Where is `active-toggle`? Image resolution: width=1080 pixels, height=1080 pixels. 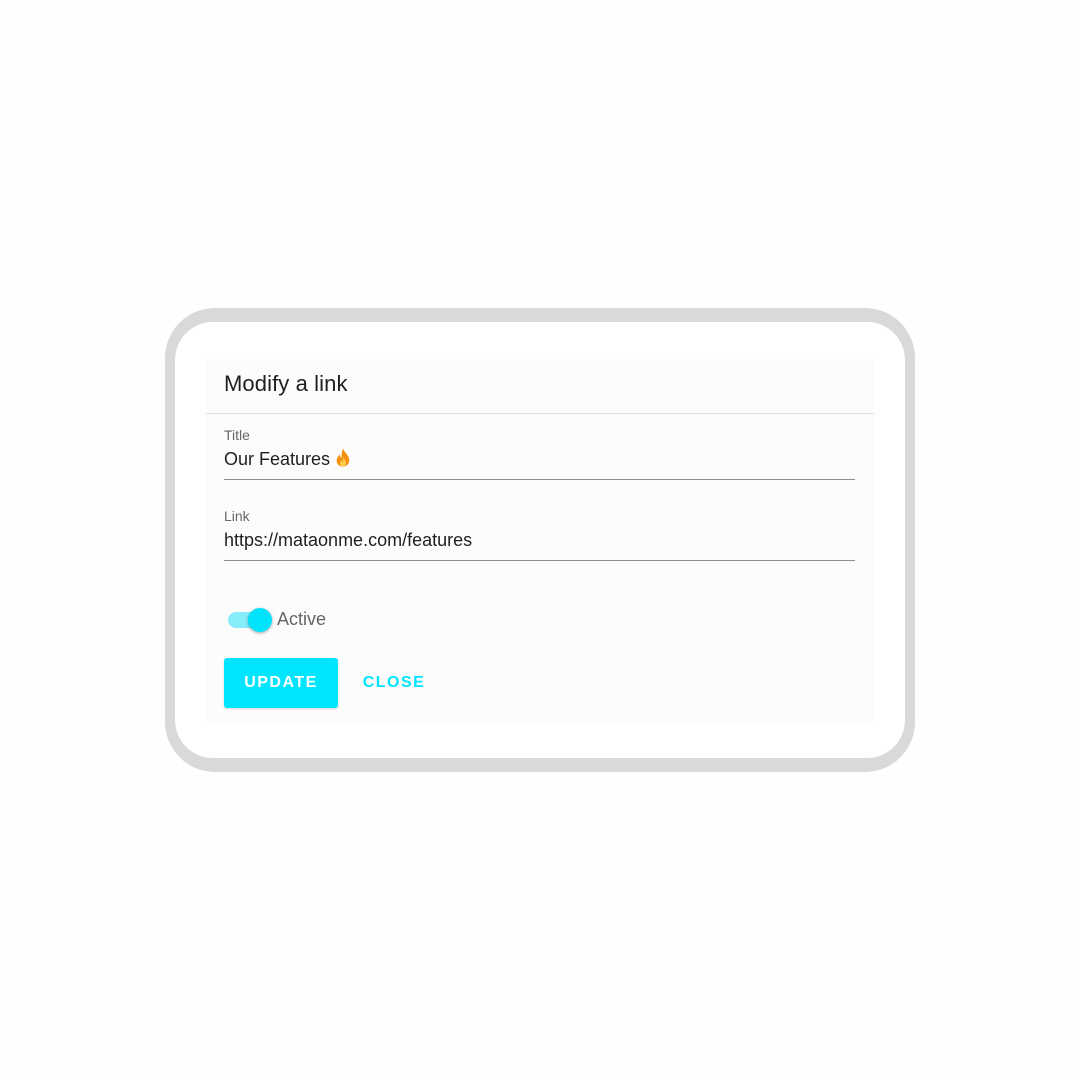 active-toggle is located at coordinates (249, 619).